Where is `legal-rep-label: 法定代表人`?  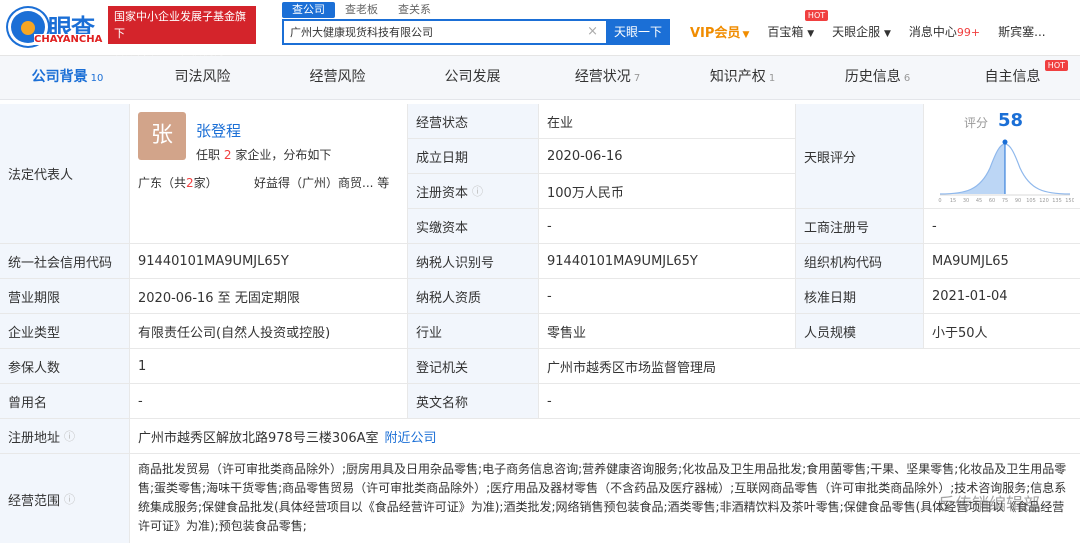
legal-rep-label: 法定代表人 is located at coordinates (65, 173).